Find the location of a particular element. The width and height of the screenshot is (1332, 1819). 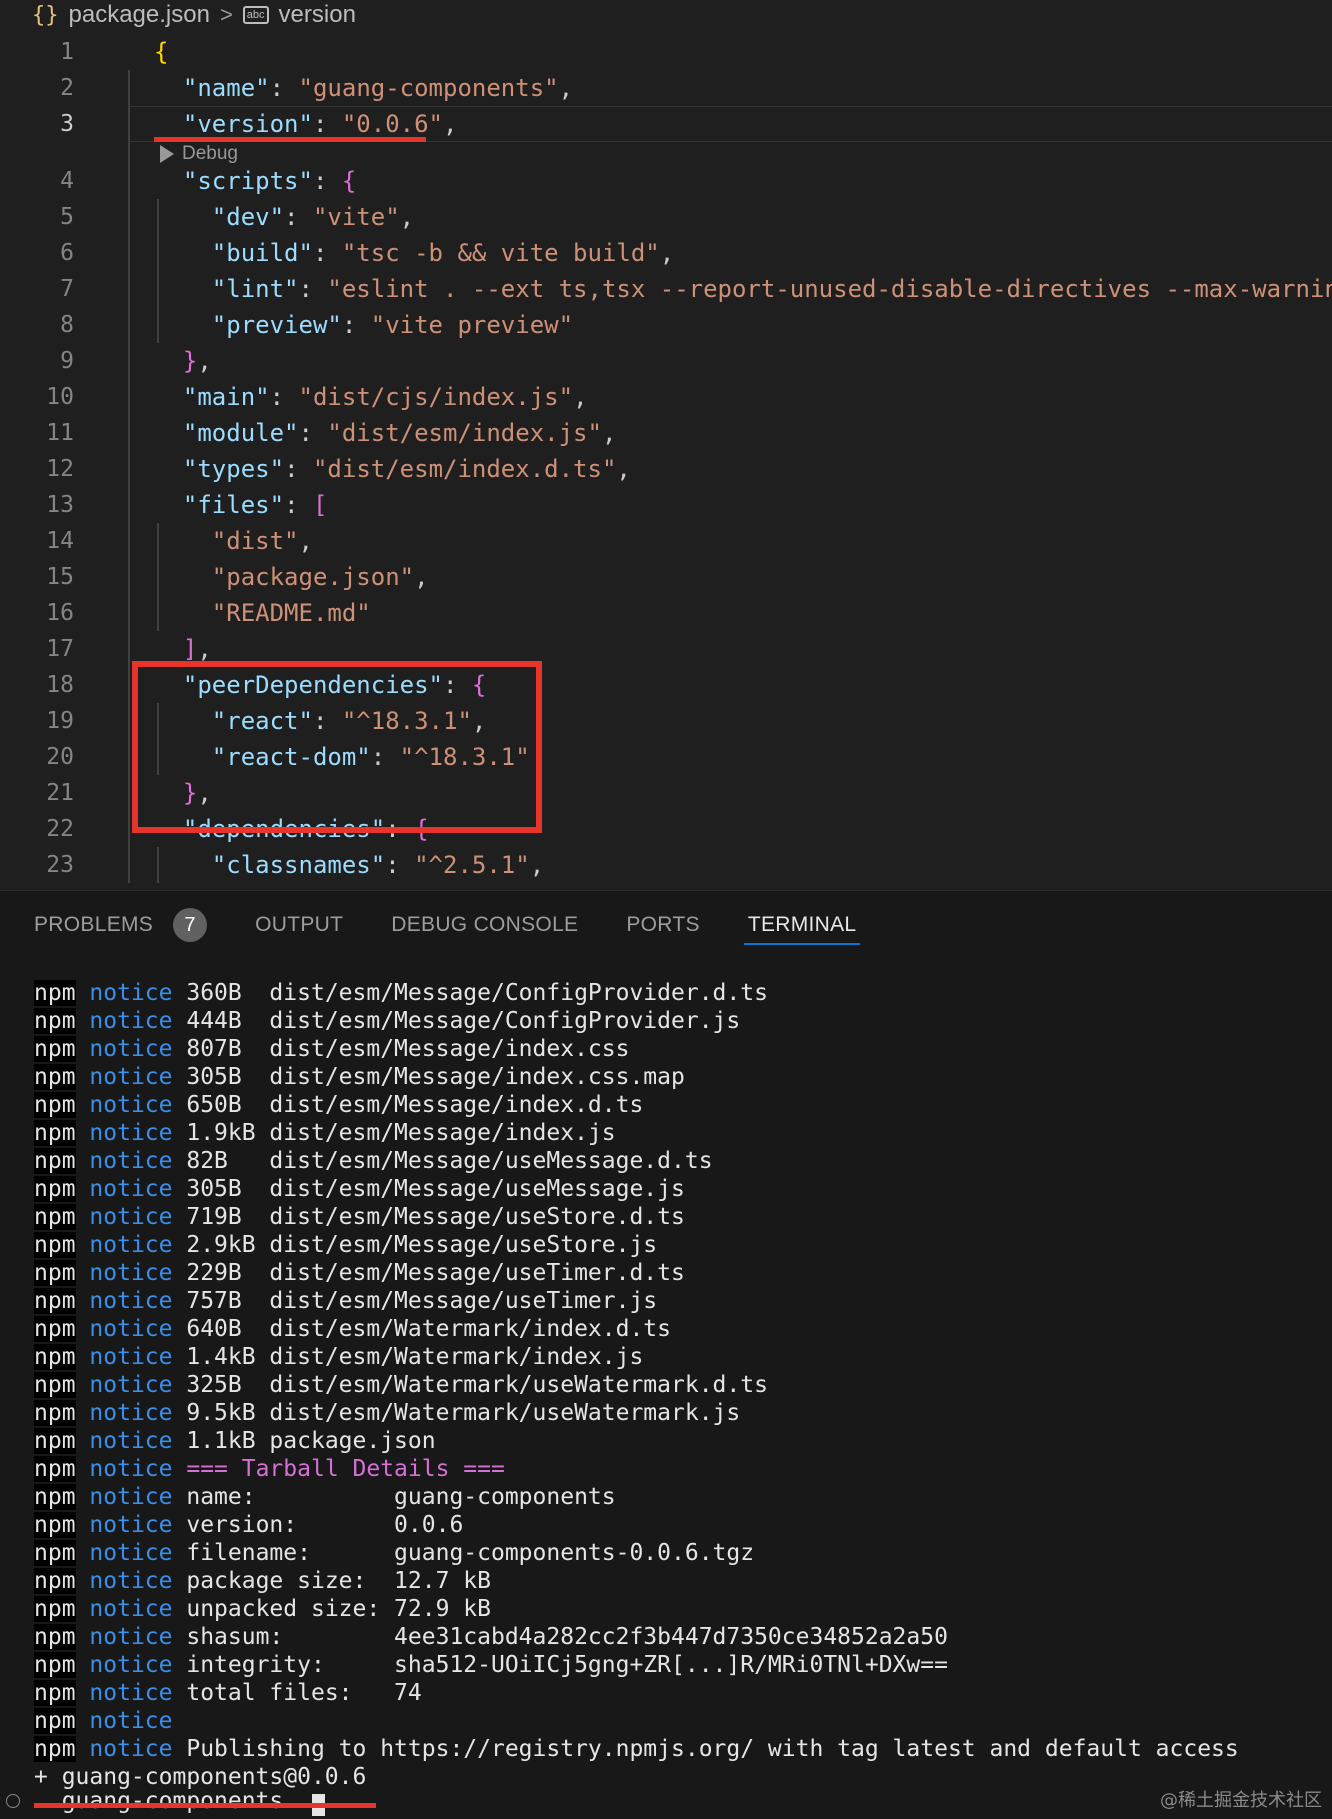

line-number: 3 is located at coordinates (67, 124).